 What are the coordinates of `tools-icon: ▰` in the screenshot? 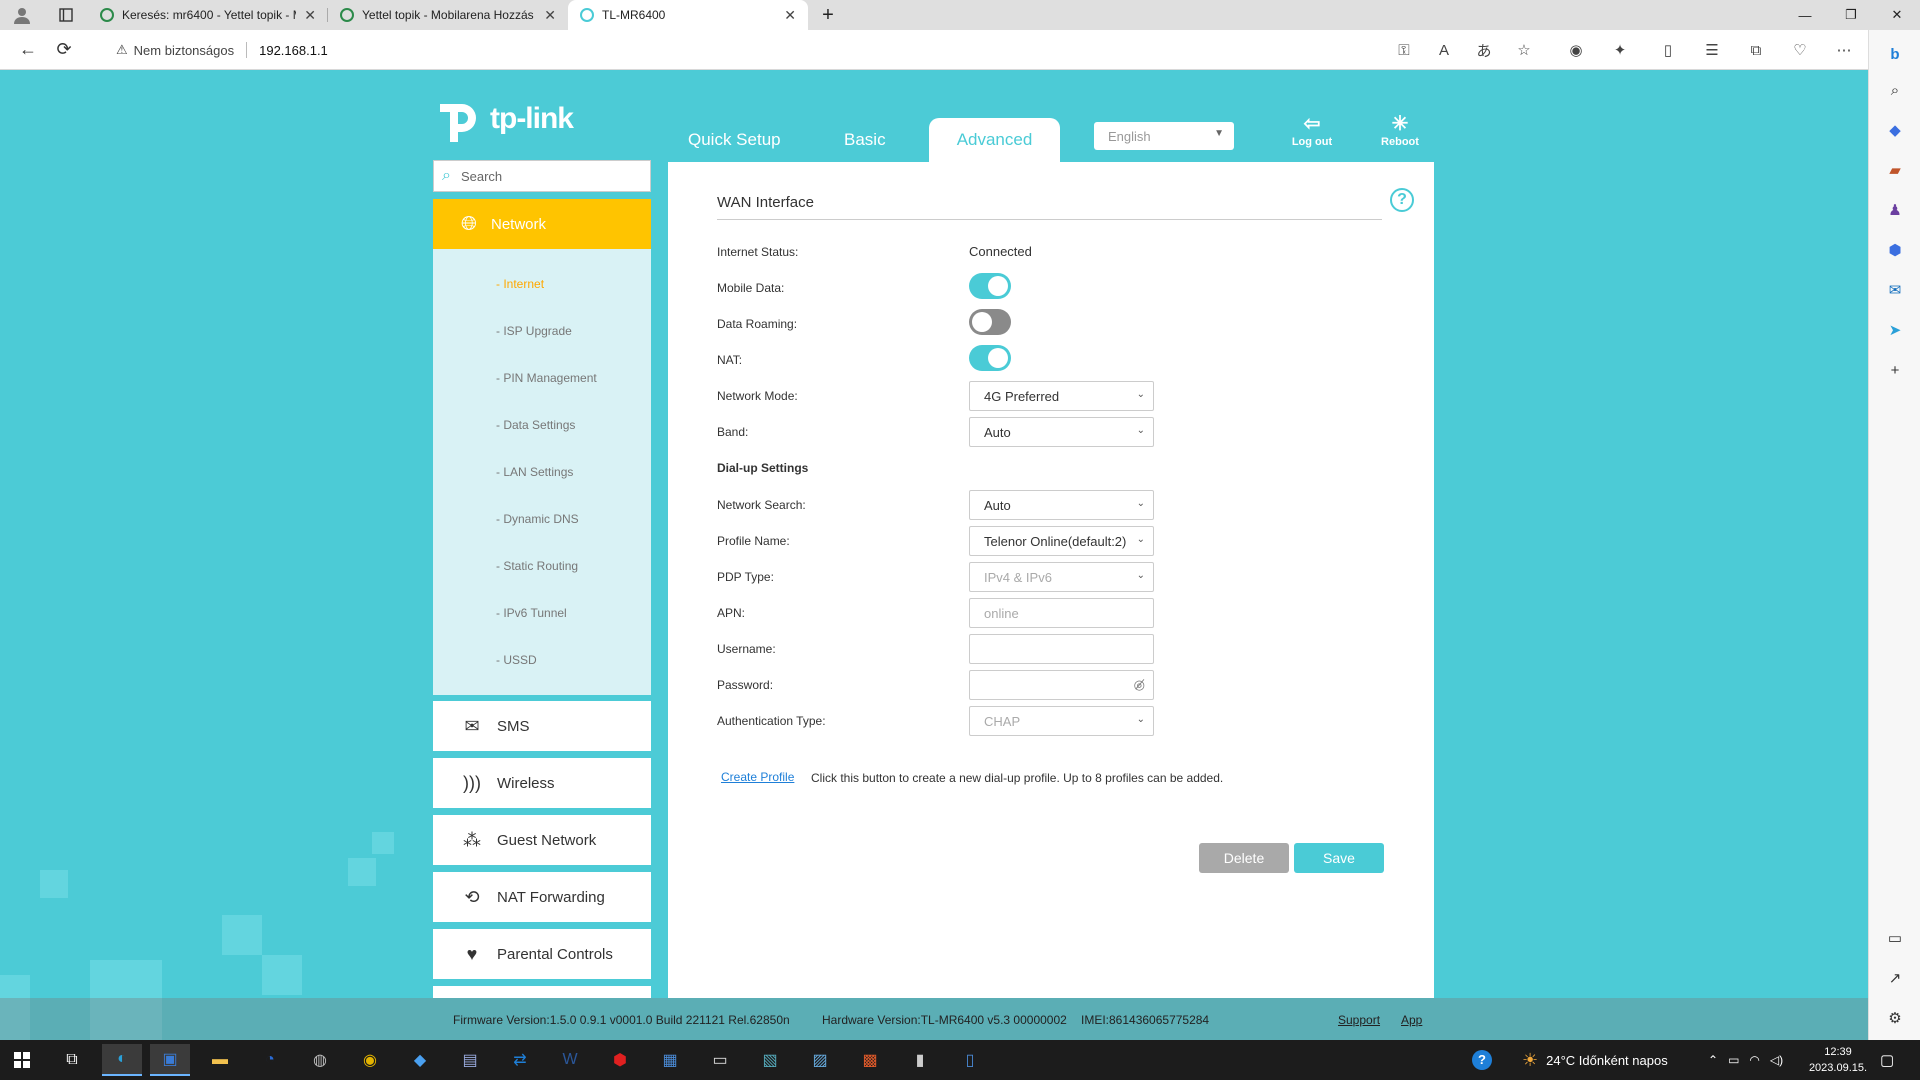 It's located at (1895, 170).